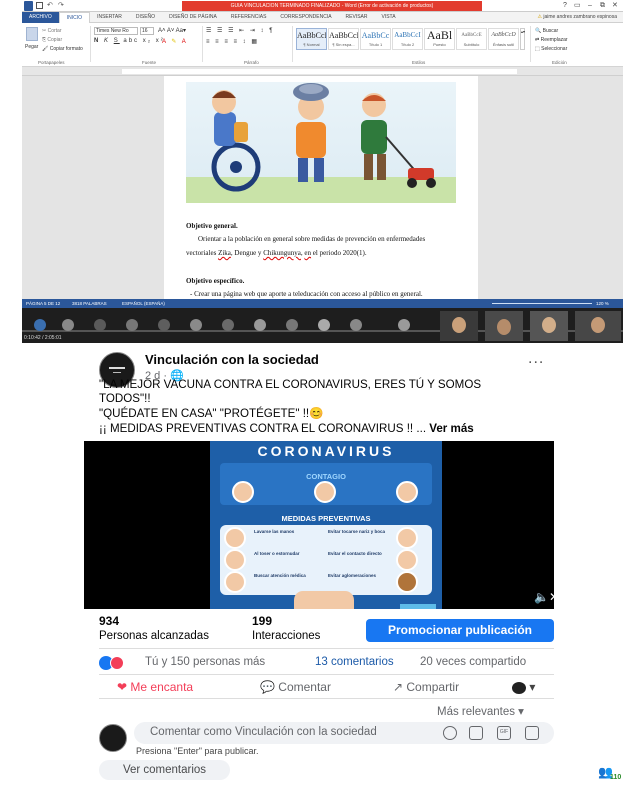 The height and width of the screenshot is (785, 625). What do you see at coordinates (450, 733) in the screenshot?
I see `emoji-icon` at bounding box center [450, 733].